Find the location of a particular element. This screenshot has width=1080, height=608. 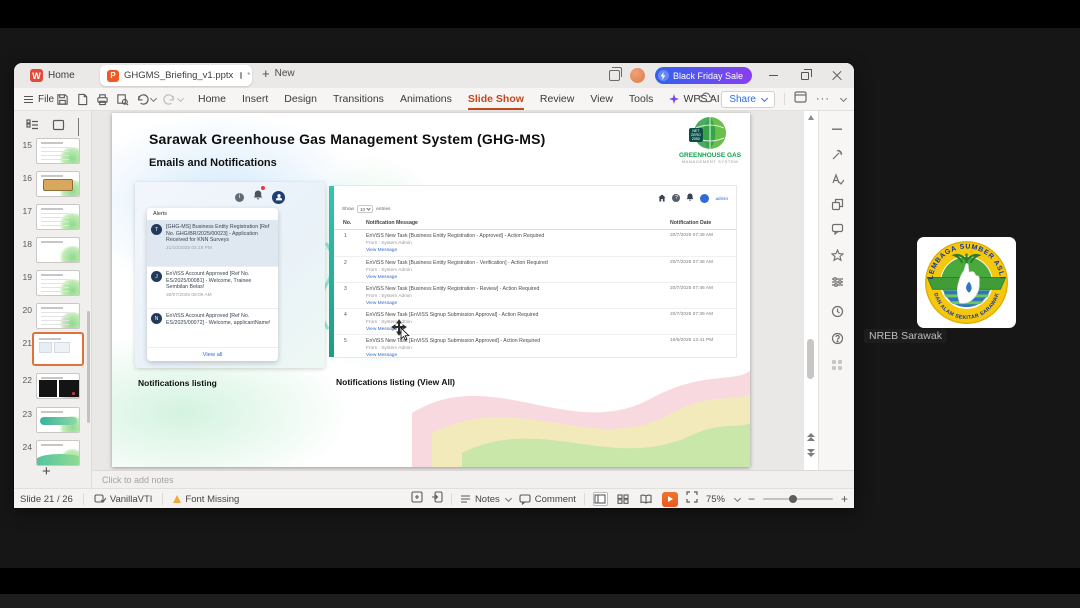

zoom-dropdown-icon is located at coordinates (737, 498).